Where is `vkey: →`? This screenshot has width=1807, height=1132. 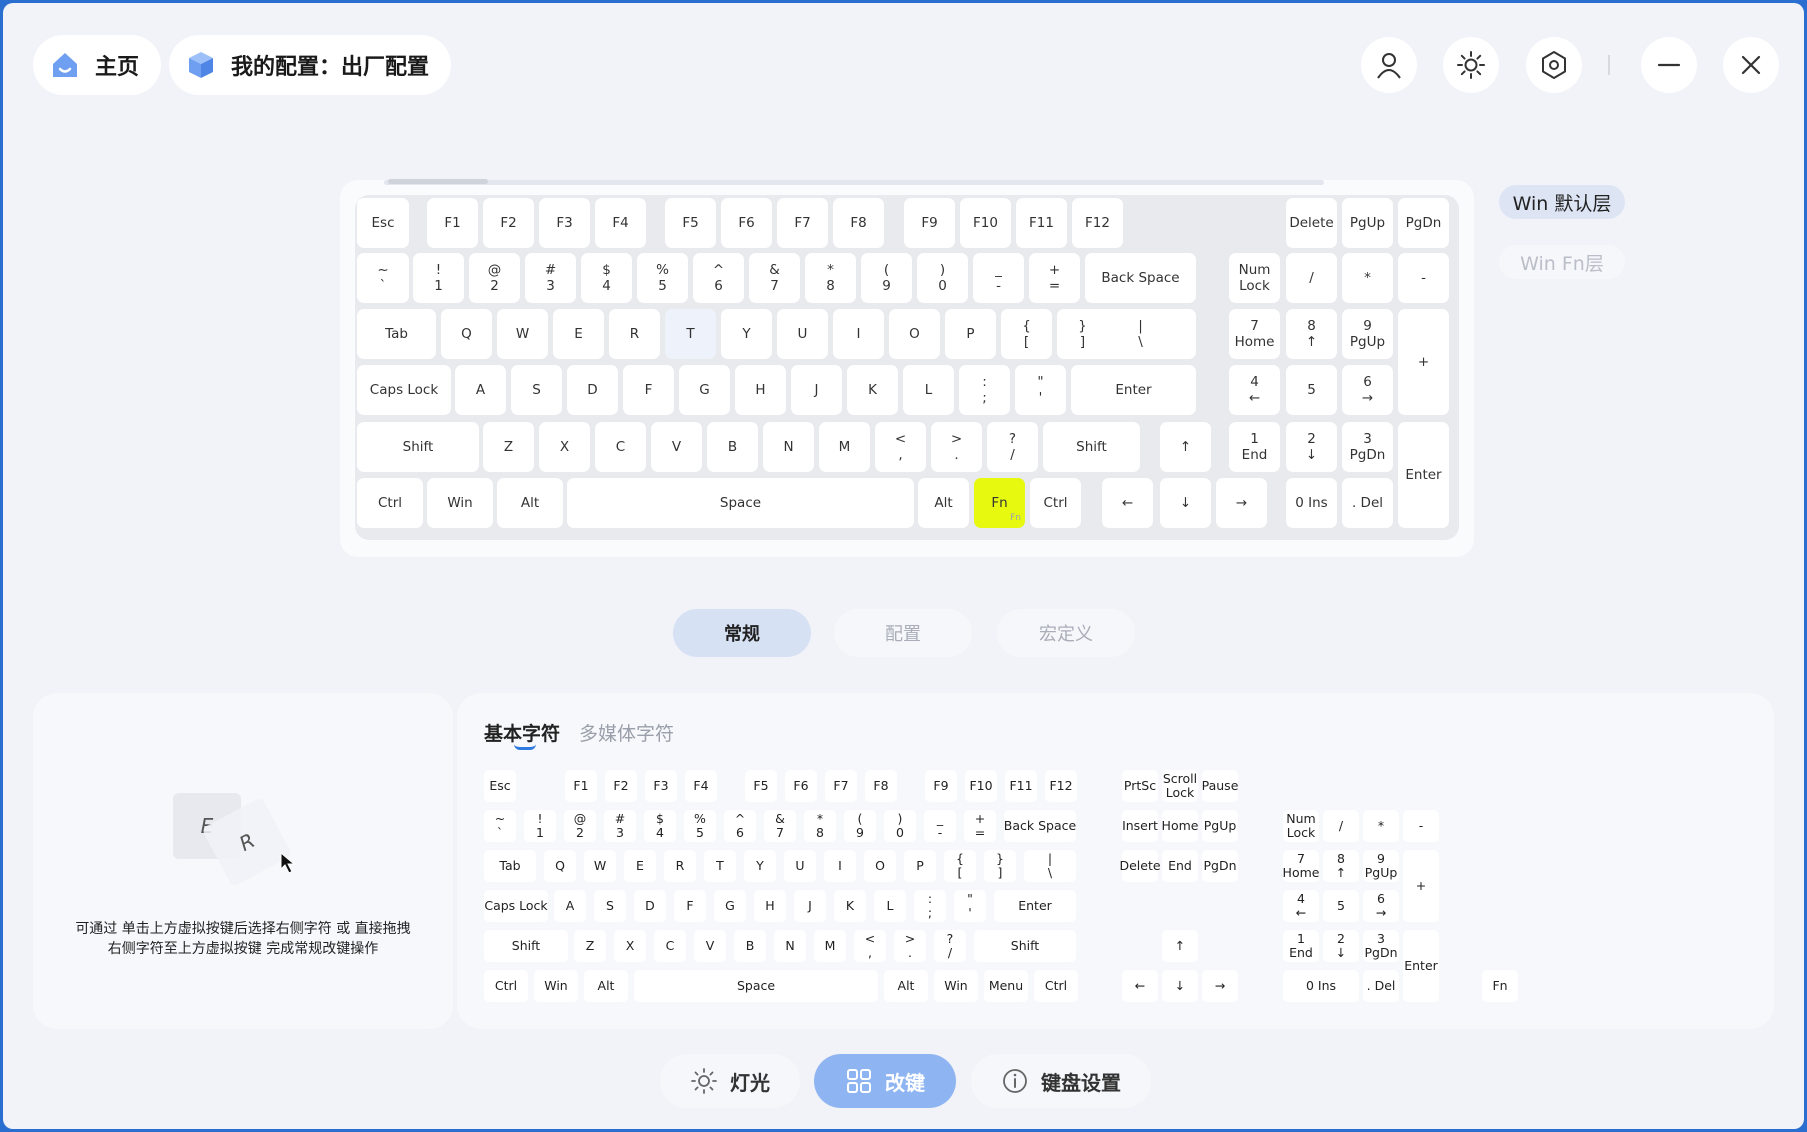 vkey: → is located at coordinates (1241, 503).